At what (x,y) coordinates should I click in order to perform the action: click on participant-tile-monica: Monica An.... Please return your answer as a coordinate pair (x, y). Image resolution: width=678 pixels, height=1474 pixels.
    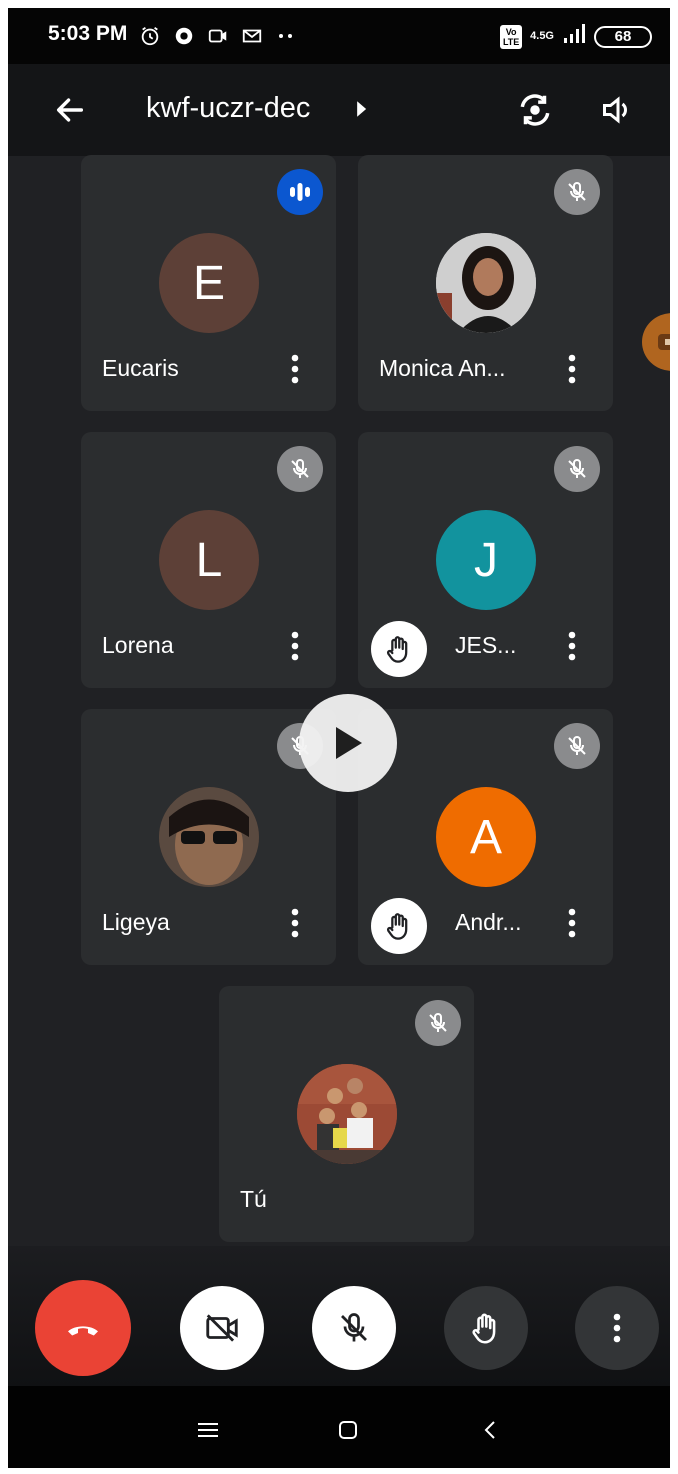
    Looking at the image, I should click on (485, 283).